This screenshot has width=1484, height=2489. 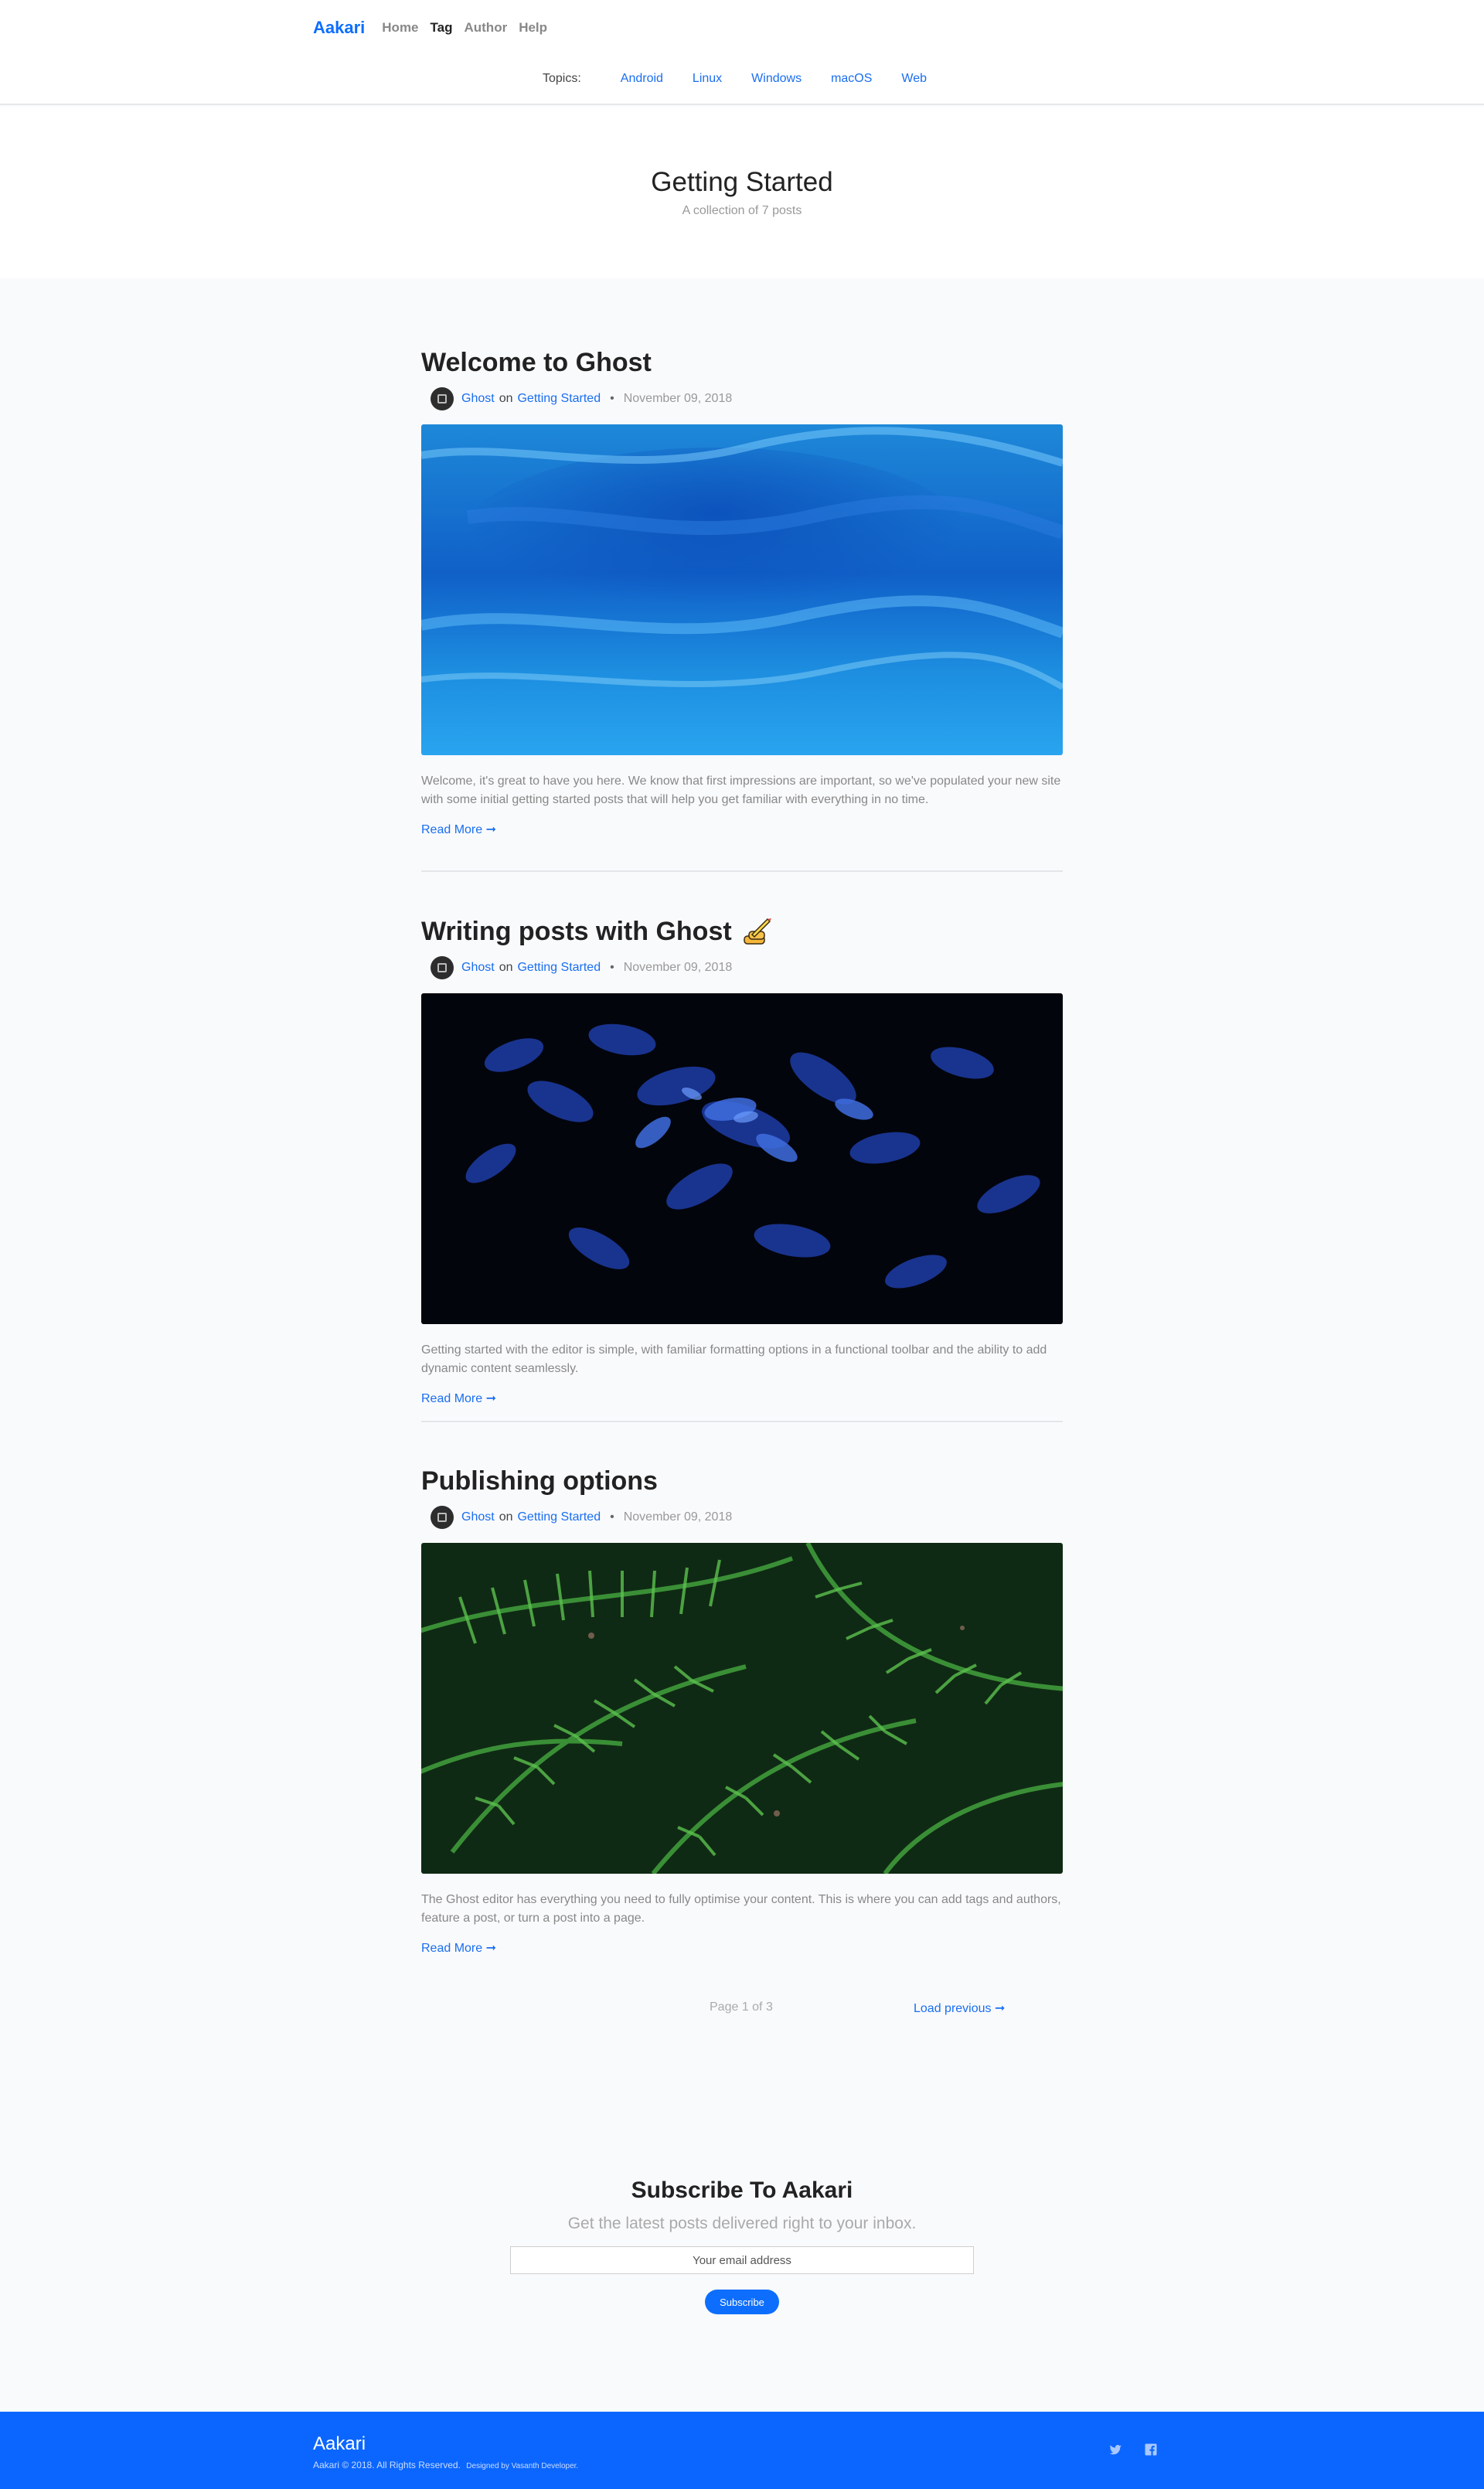 I want to click on brand-logo: Aakari, so click(x=339, y=28).